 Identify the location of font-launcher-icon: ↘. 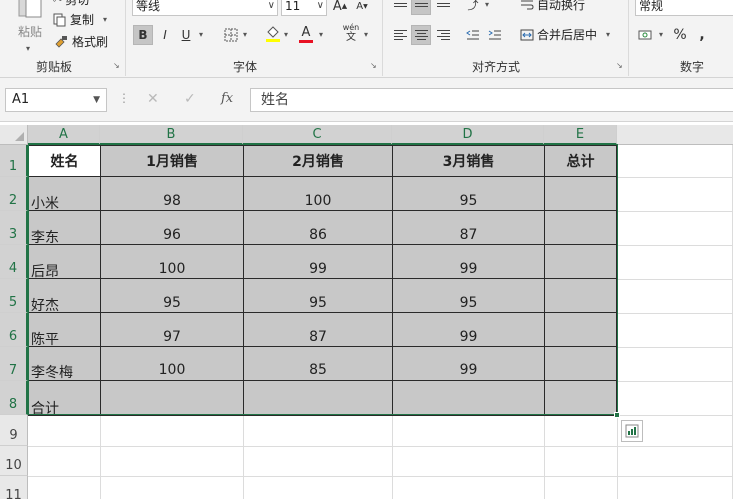
(374, 66).